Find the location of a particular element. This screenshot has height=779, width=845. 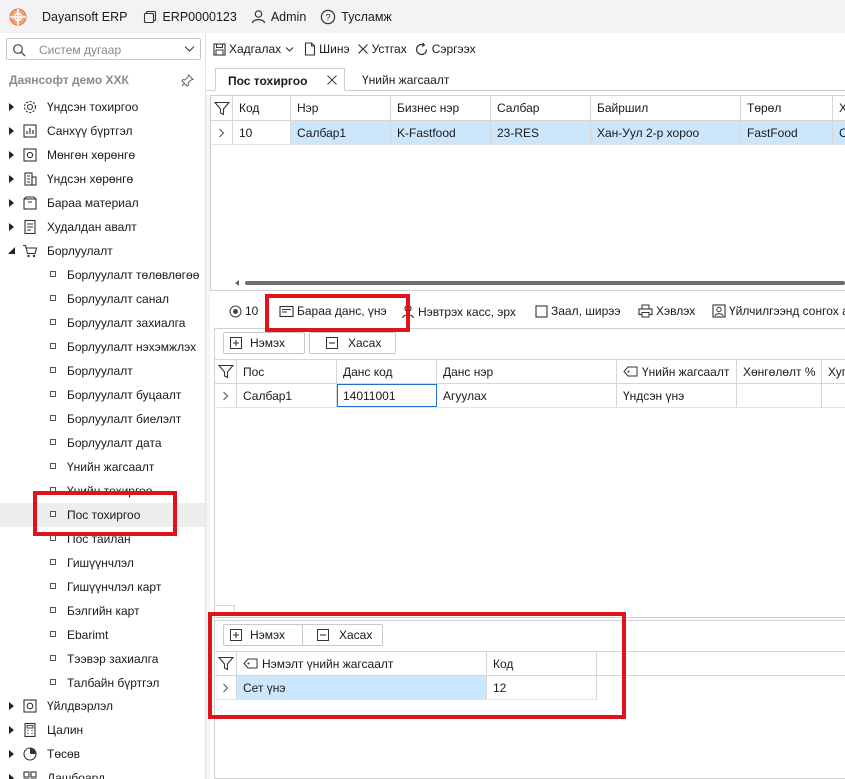

table-cell: K-Fastfood is located at coordinates (441, 132).